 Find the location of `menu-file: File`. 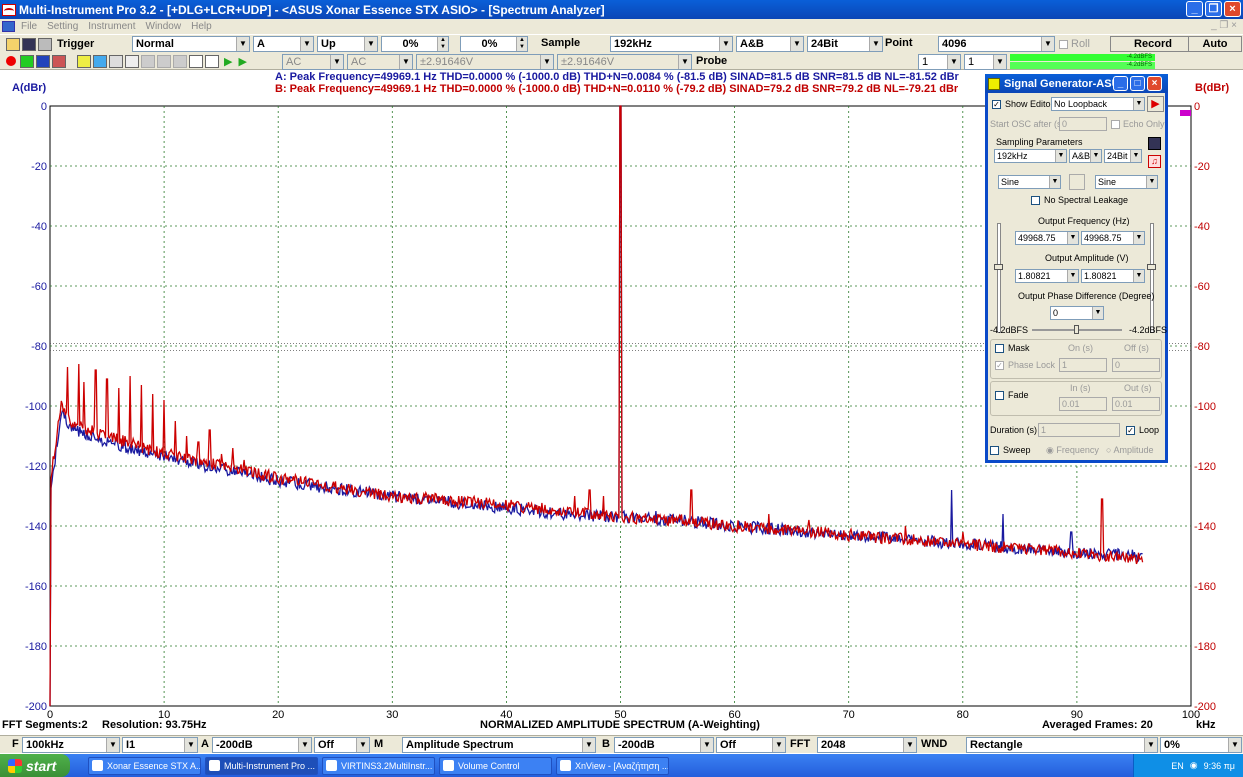

menu-file: File is located at coordinates (29, 26).